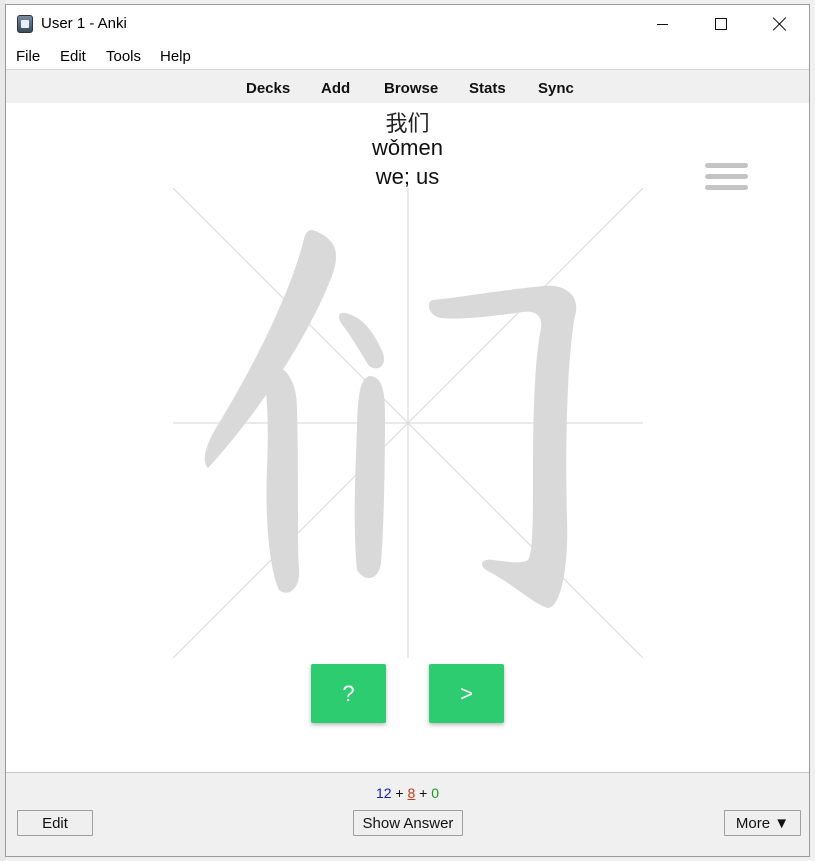  I want to click on card-meaning: we; us, so click(407, 176).